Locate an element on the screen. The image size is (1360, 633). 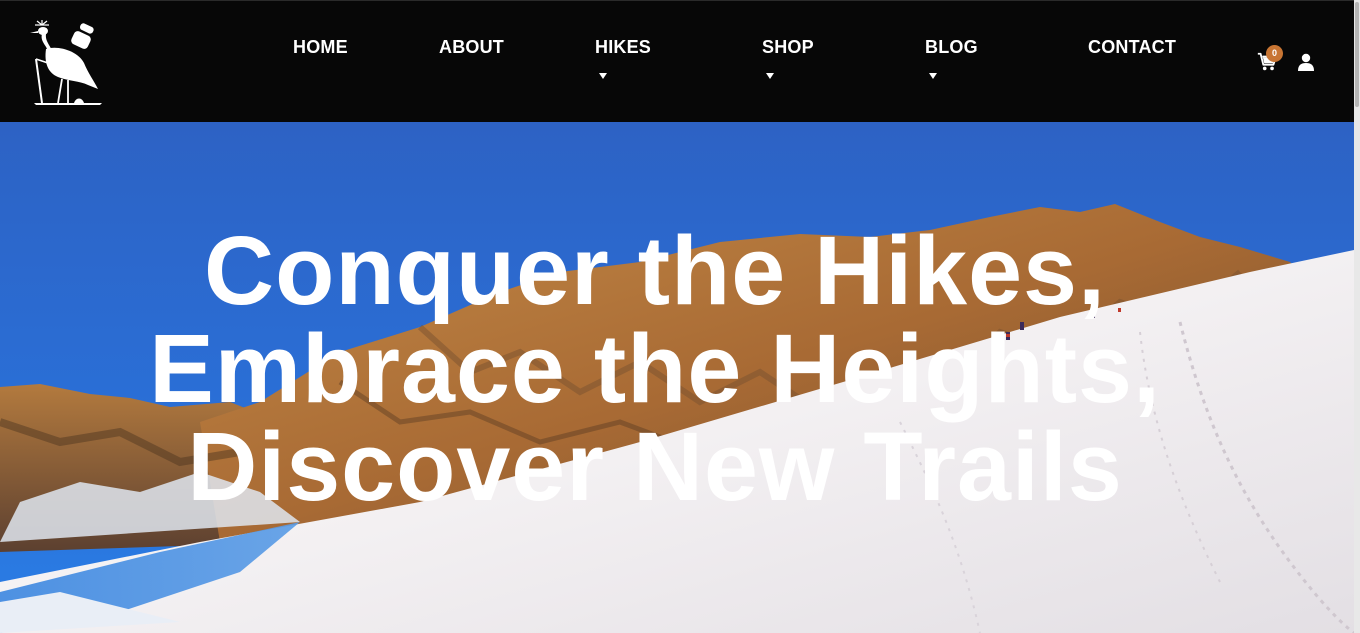
page-scrollbar-thumb is located at coordinates (1357, 54).